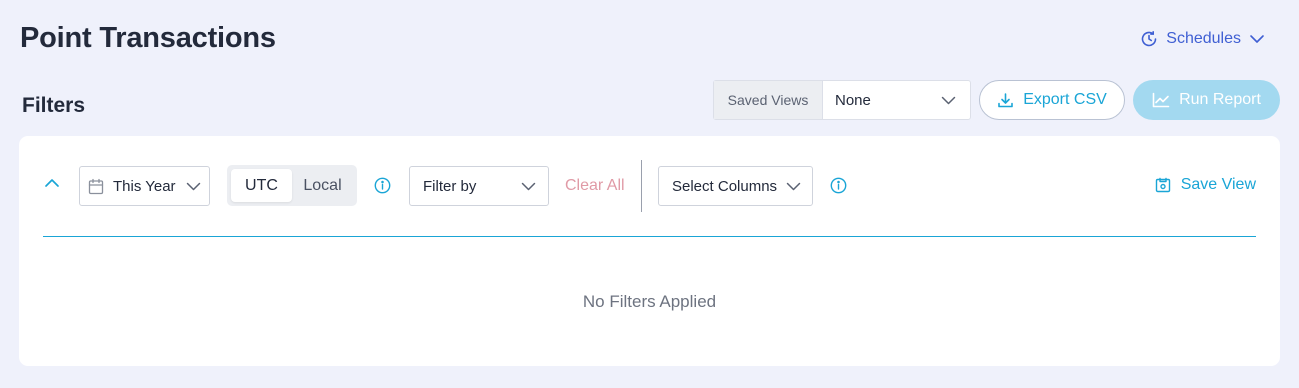  What do you see at coordinates (1149, 39) in the screenshot?
I see `schedule-clock-icon` at bounding box center [1149, 39].